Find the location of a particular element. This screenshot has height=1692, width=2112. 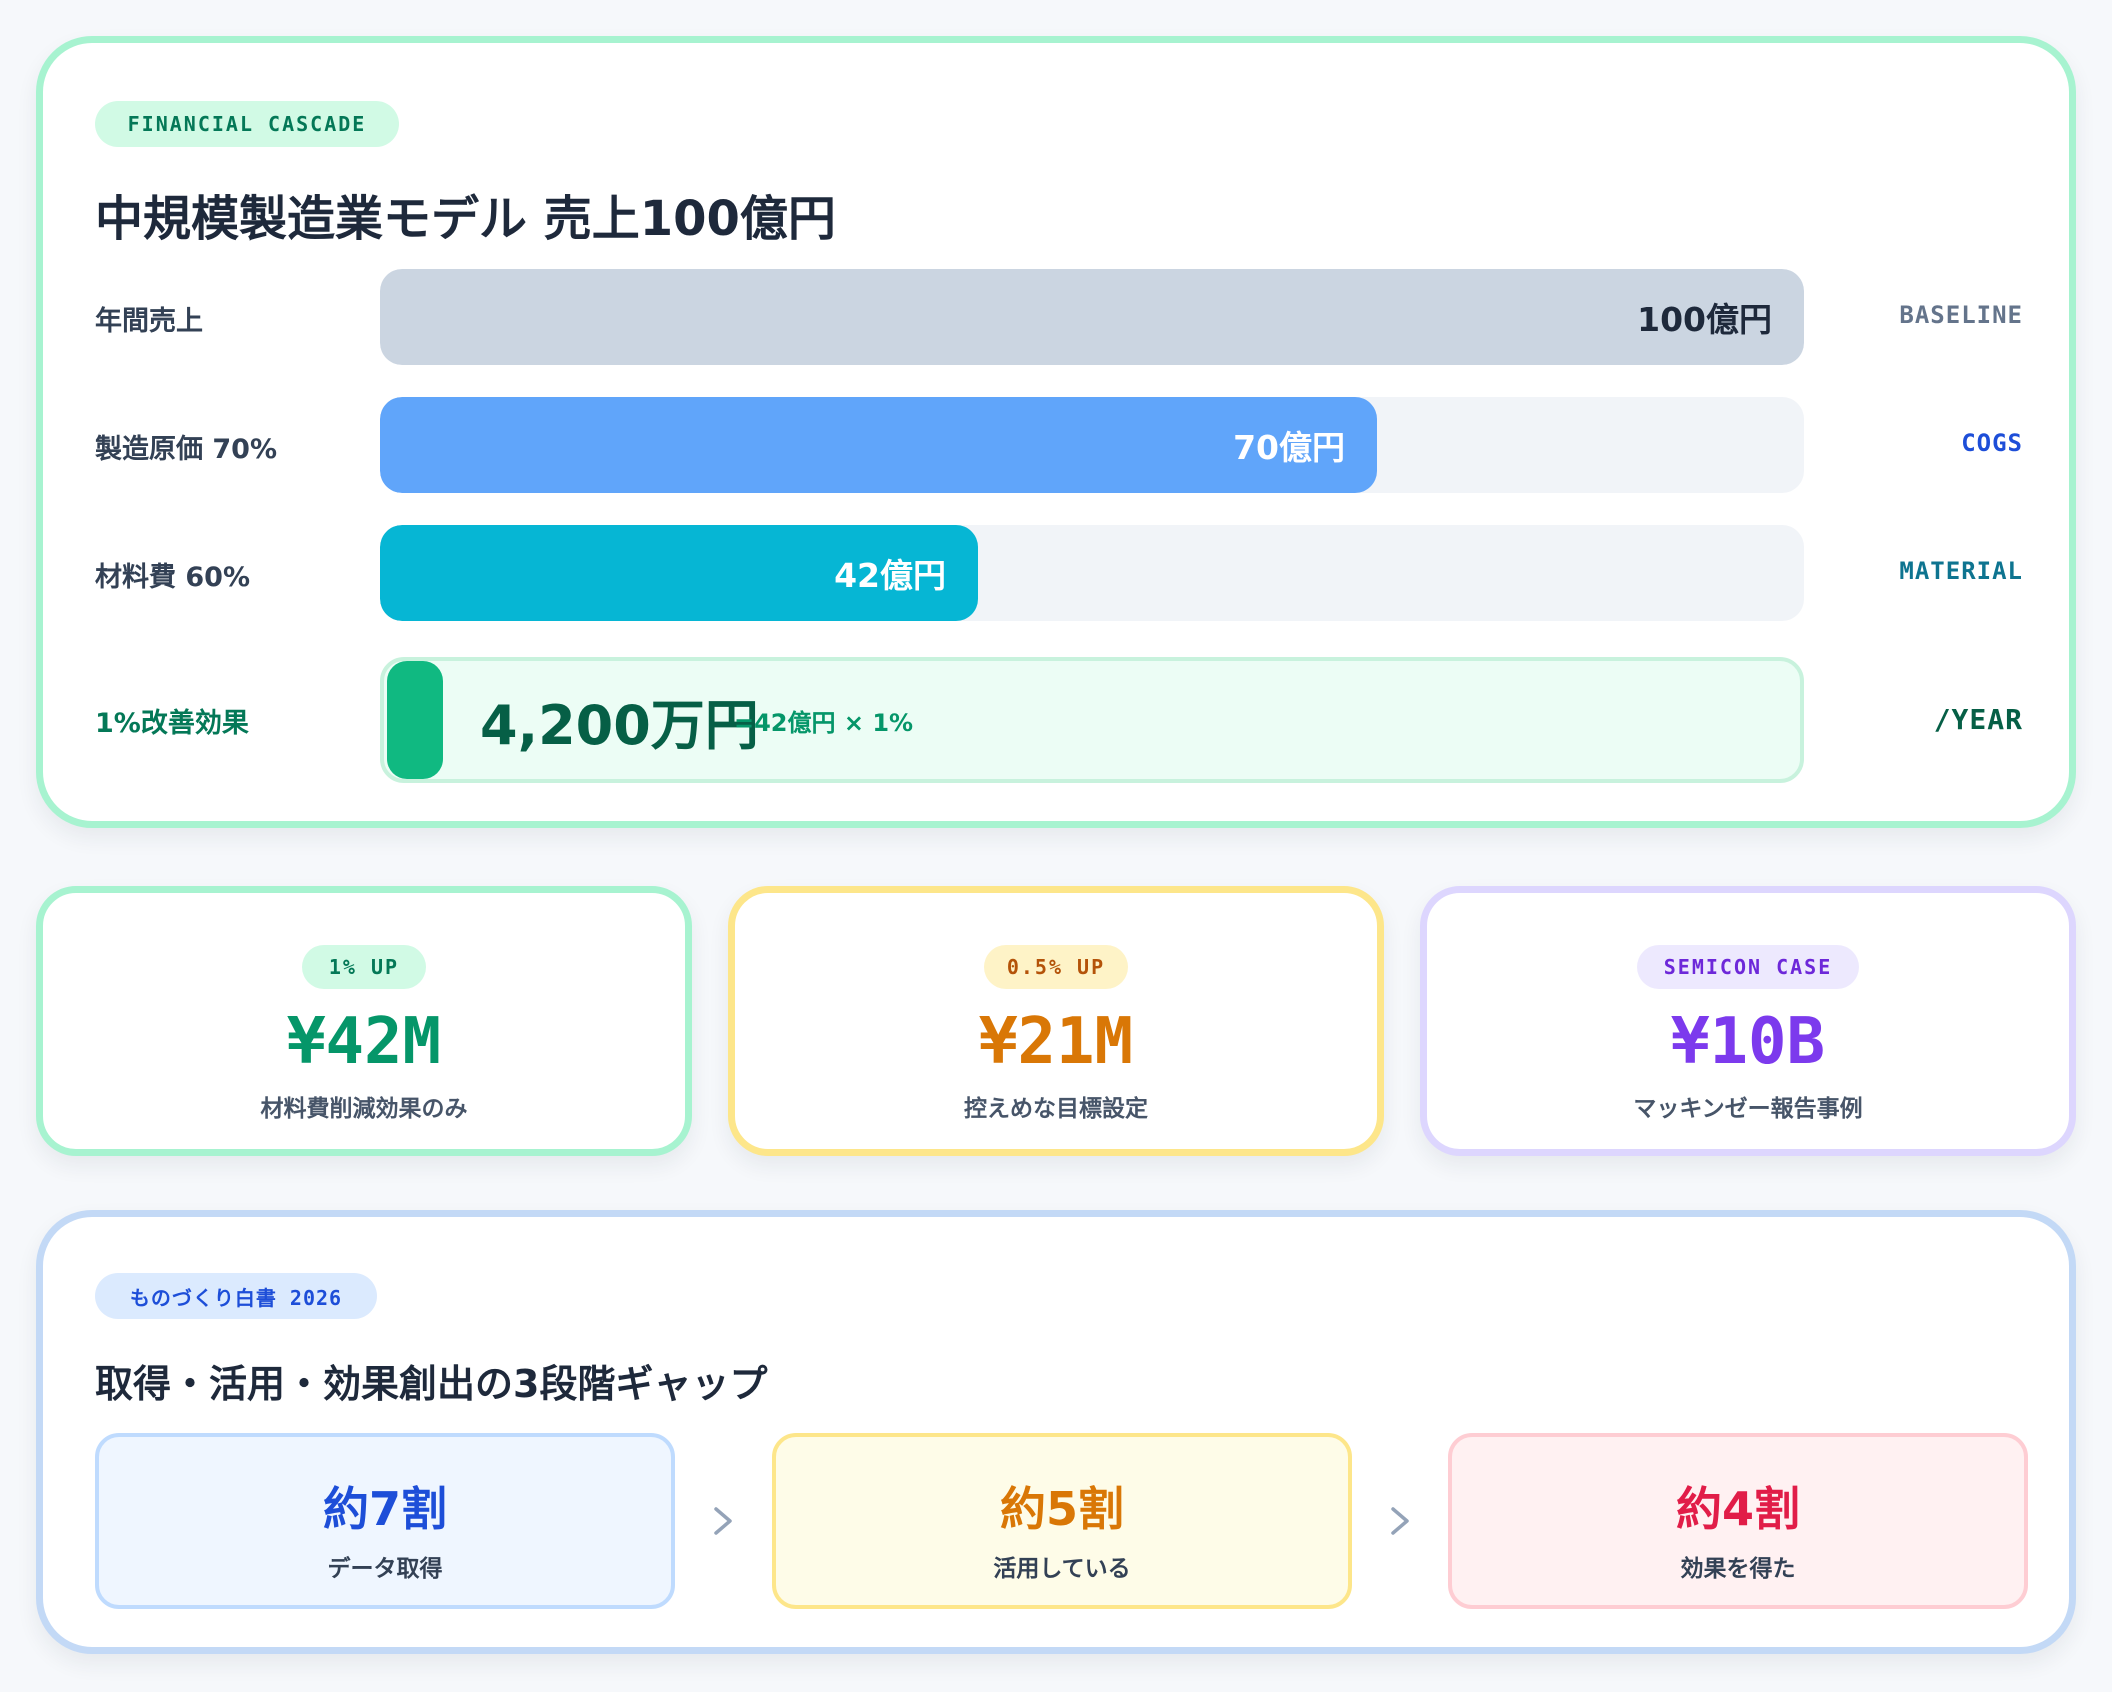

bar-category-label: 年間売上 is located at coordinates (149, 321).